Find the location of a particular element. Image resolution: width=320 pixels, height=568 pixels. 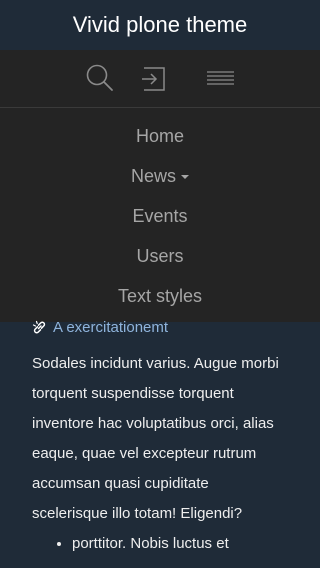

search-icon is located at coordinates (100, 78).